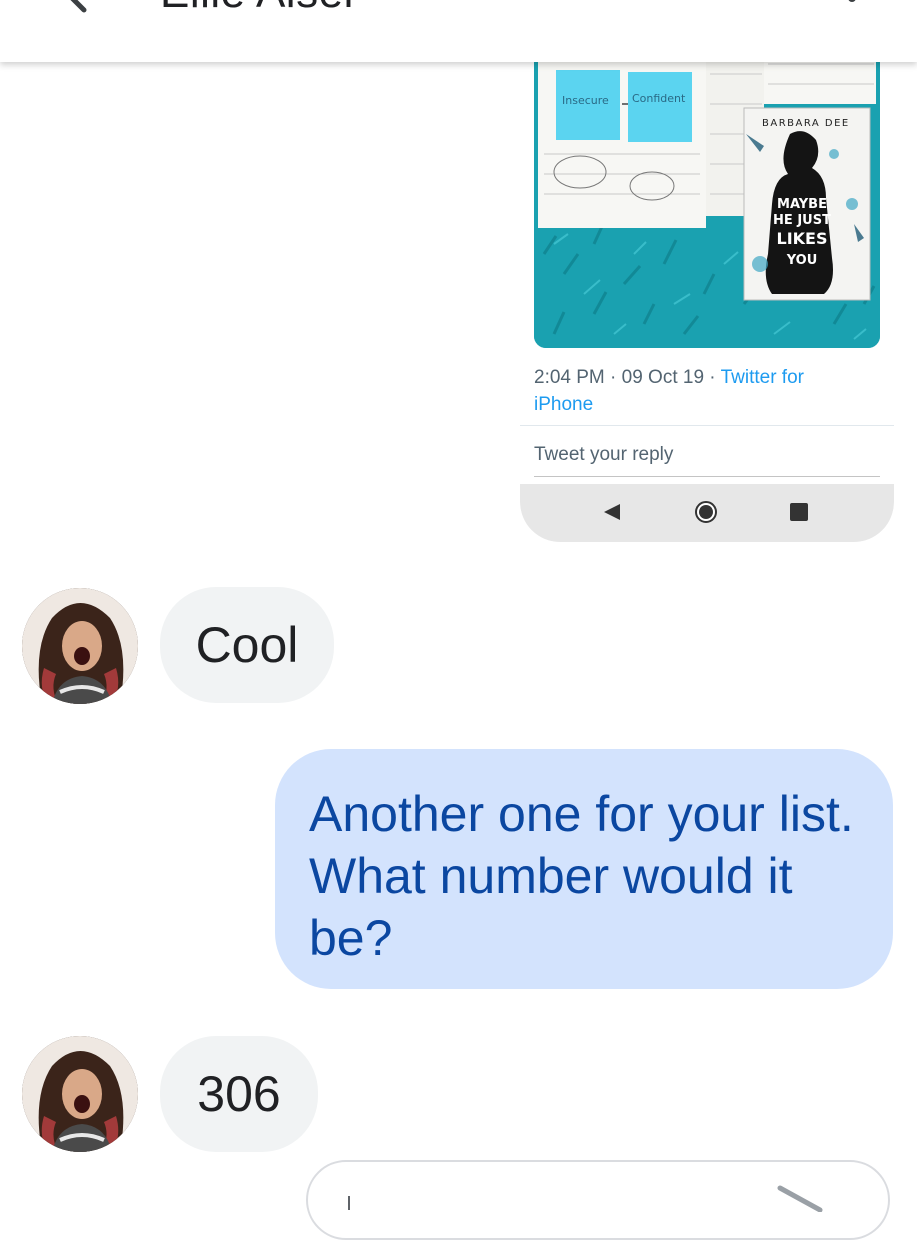 This screenshot has height=1240, width=917. I want to click on sticky-note-right: Confident, so click(659, 98).